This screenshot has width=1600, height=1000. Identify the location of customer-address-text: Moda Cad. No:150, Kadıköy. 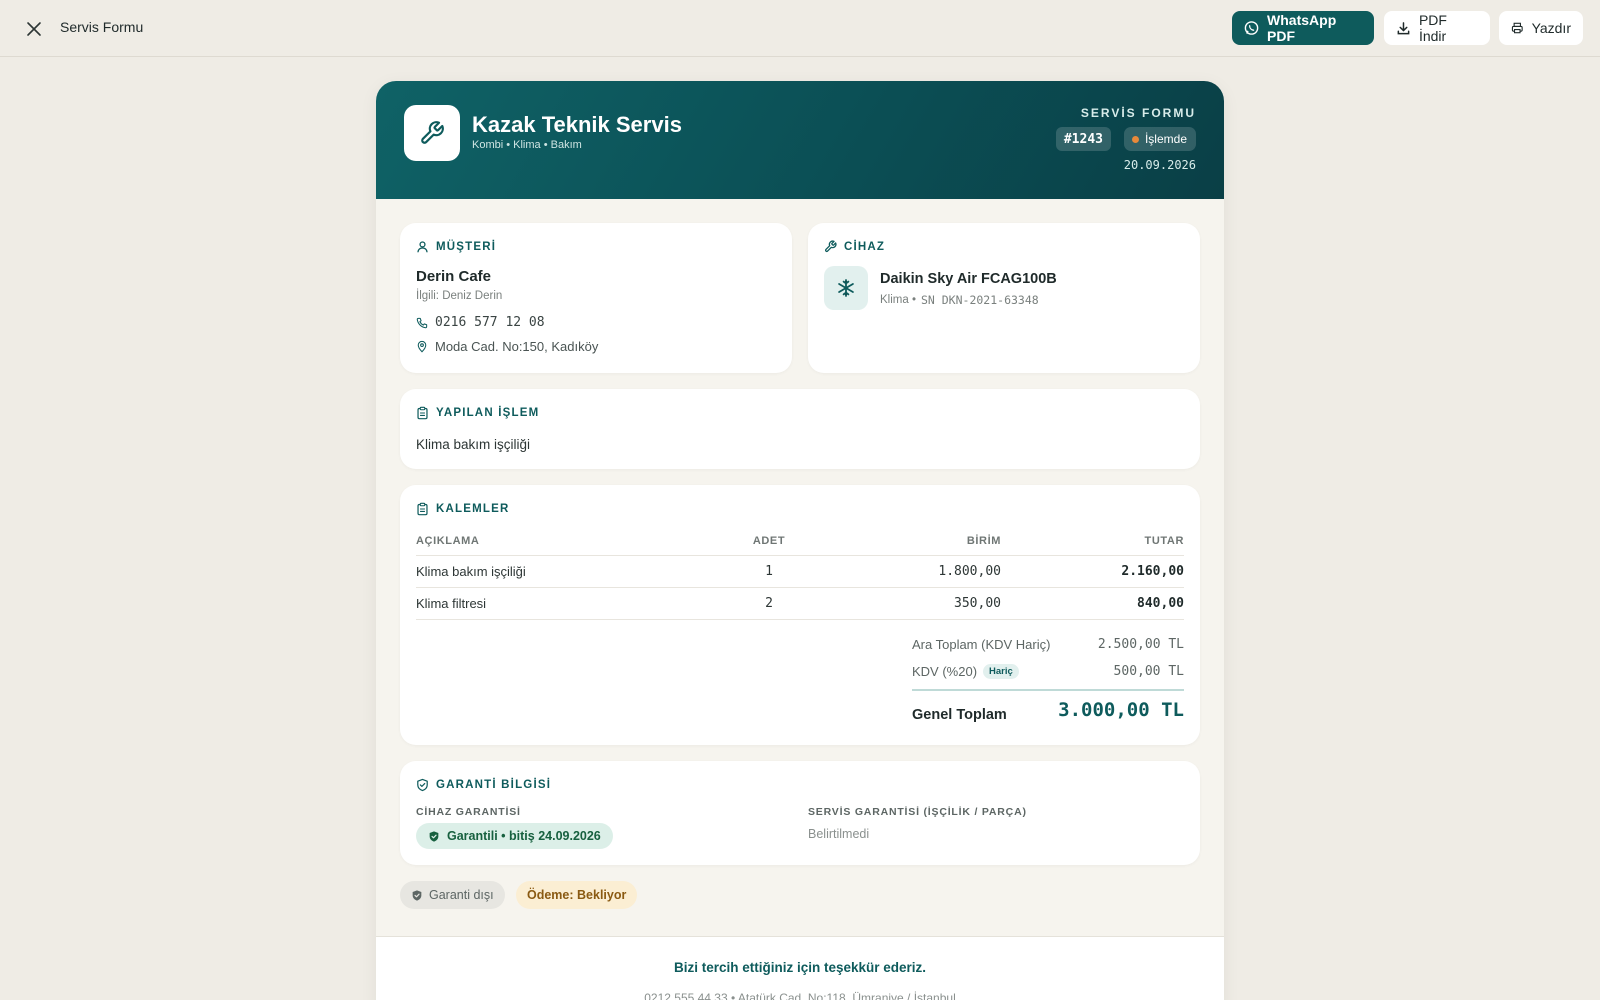
(517, 346).